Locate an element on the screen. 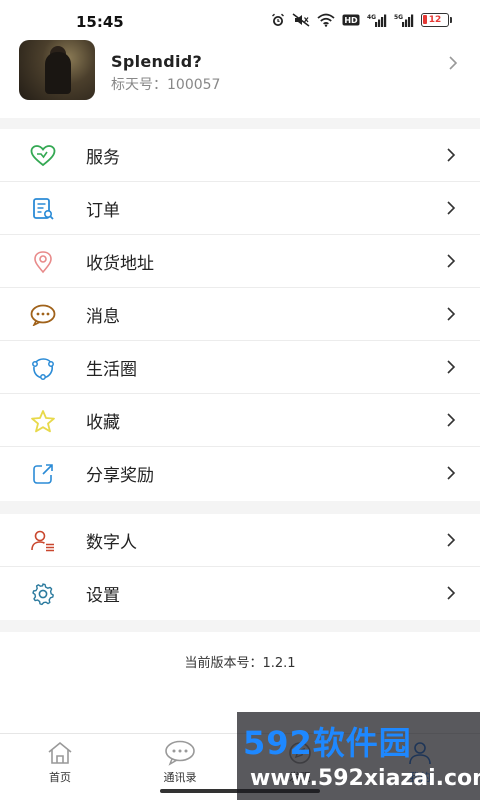 Image resolution: width=480 pixels, height=800 pixels. menu-label: 订单 is located at coordinates (103, 210).